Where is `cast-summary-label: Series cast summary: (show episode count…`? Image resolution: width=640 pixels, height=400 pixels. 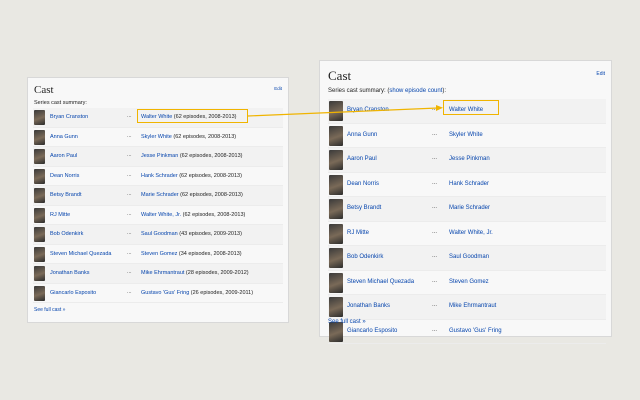 cast-summary-label: Series cast summary: (show episode count… is located at coordinates (387, 91).